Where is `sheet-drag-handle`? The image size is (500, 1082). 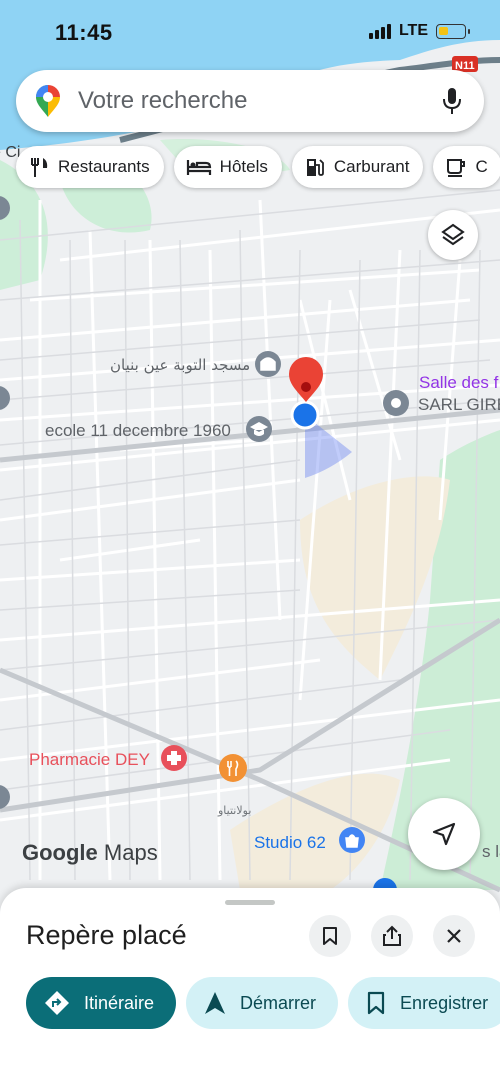 sheet-drag-handle is located at coordinates (250, 902).